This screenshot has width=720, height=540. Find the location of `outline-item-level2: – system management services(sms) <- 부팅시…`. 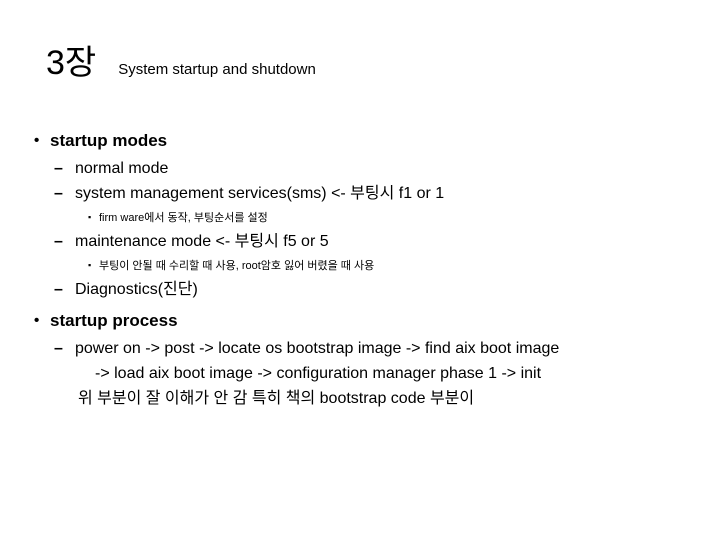

outline-item-level2: – system management services(sms) <- 부팅시… is located at coordinates (374, 193).